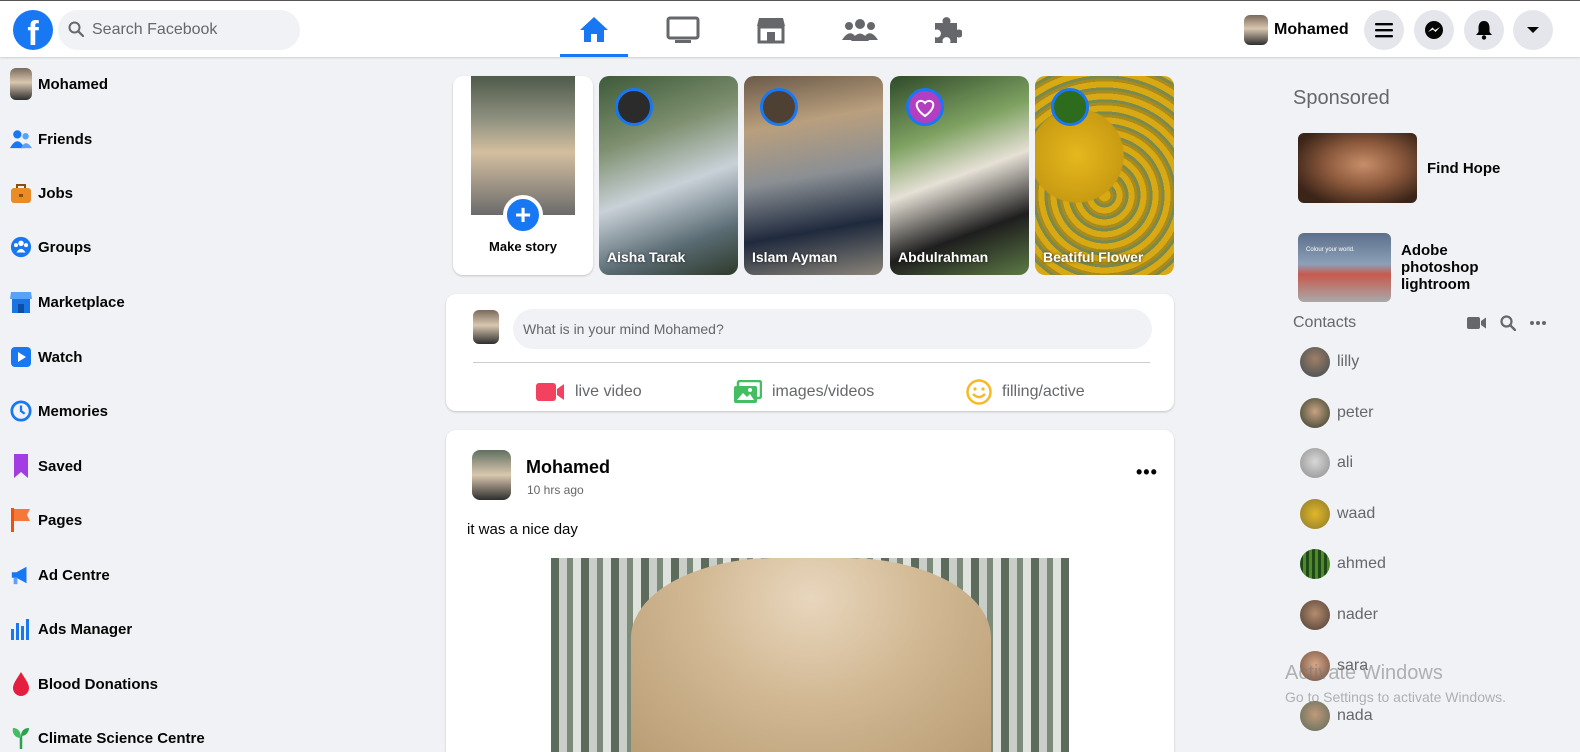 The image size is (1580, 752). I want to click on post-image, so click(810, 655).